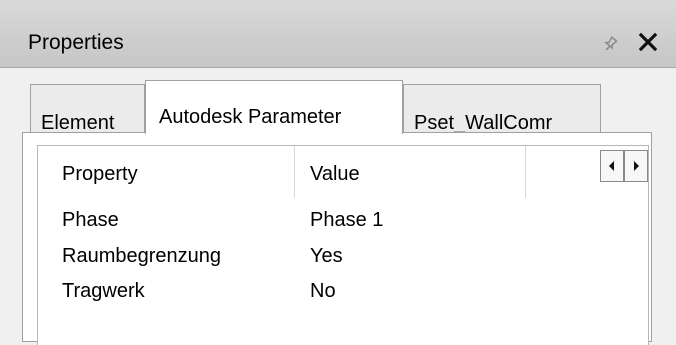 Image resolution: width=676 pixels, height=345 pixels. What do you see at coordinates (87, 109) in the screenshot?
I see `tab-element: Element` at bounding box center [87, 109].